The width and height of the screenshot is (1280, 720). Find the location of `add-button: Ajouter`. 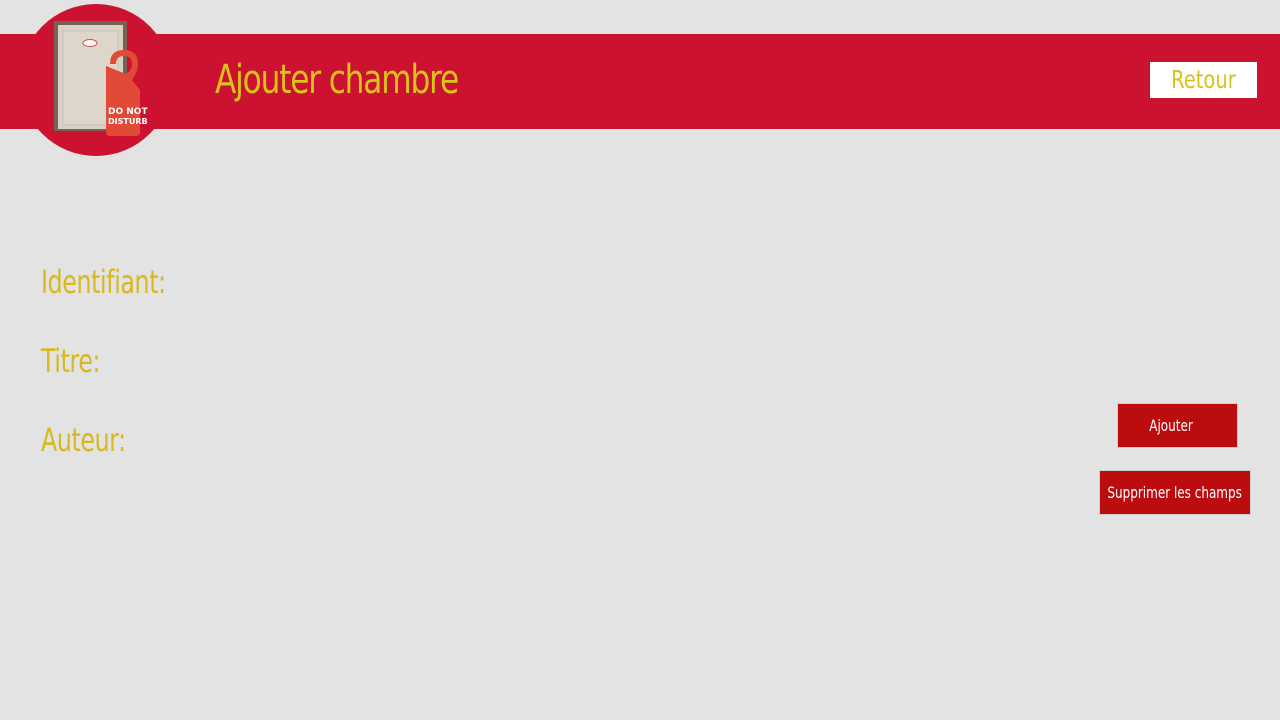

add-button: Ajouter is located at coordinates (1177, 425).